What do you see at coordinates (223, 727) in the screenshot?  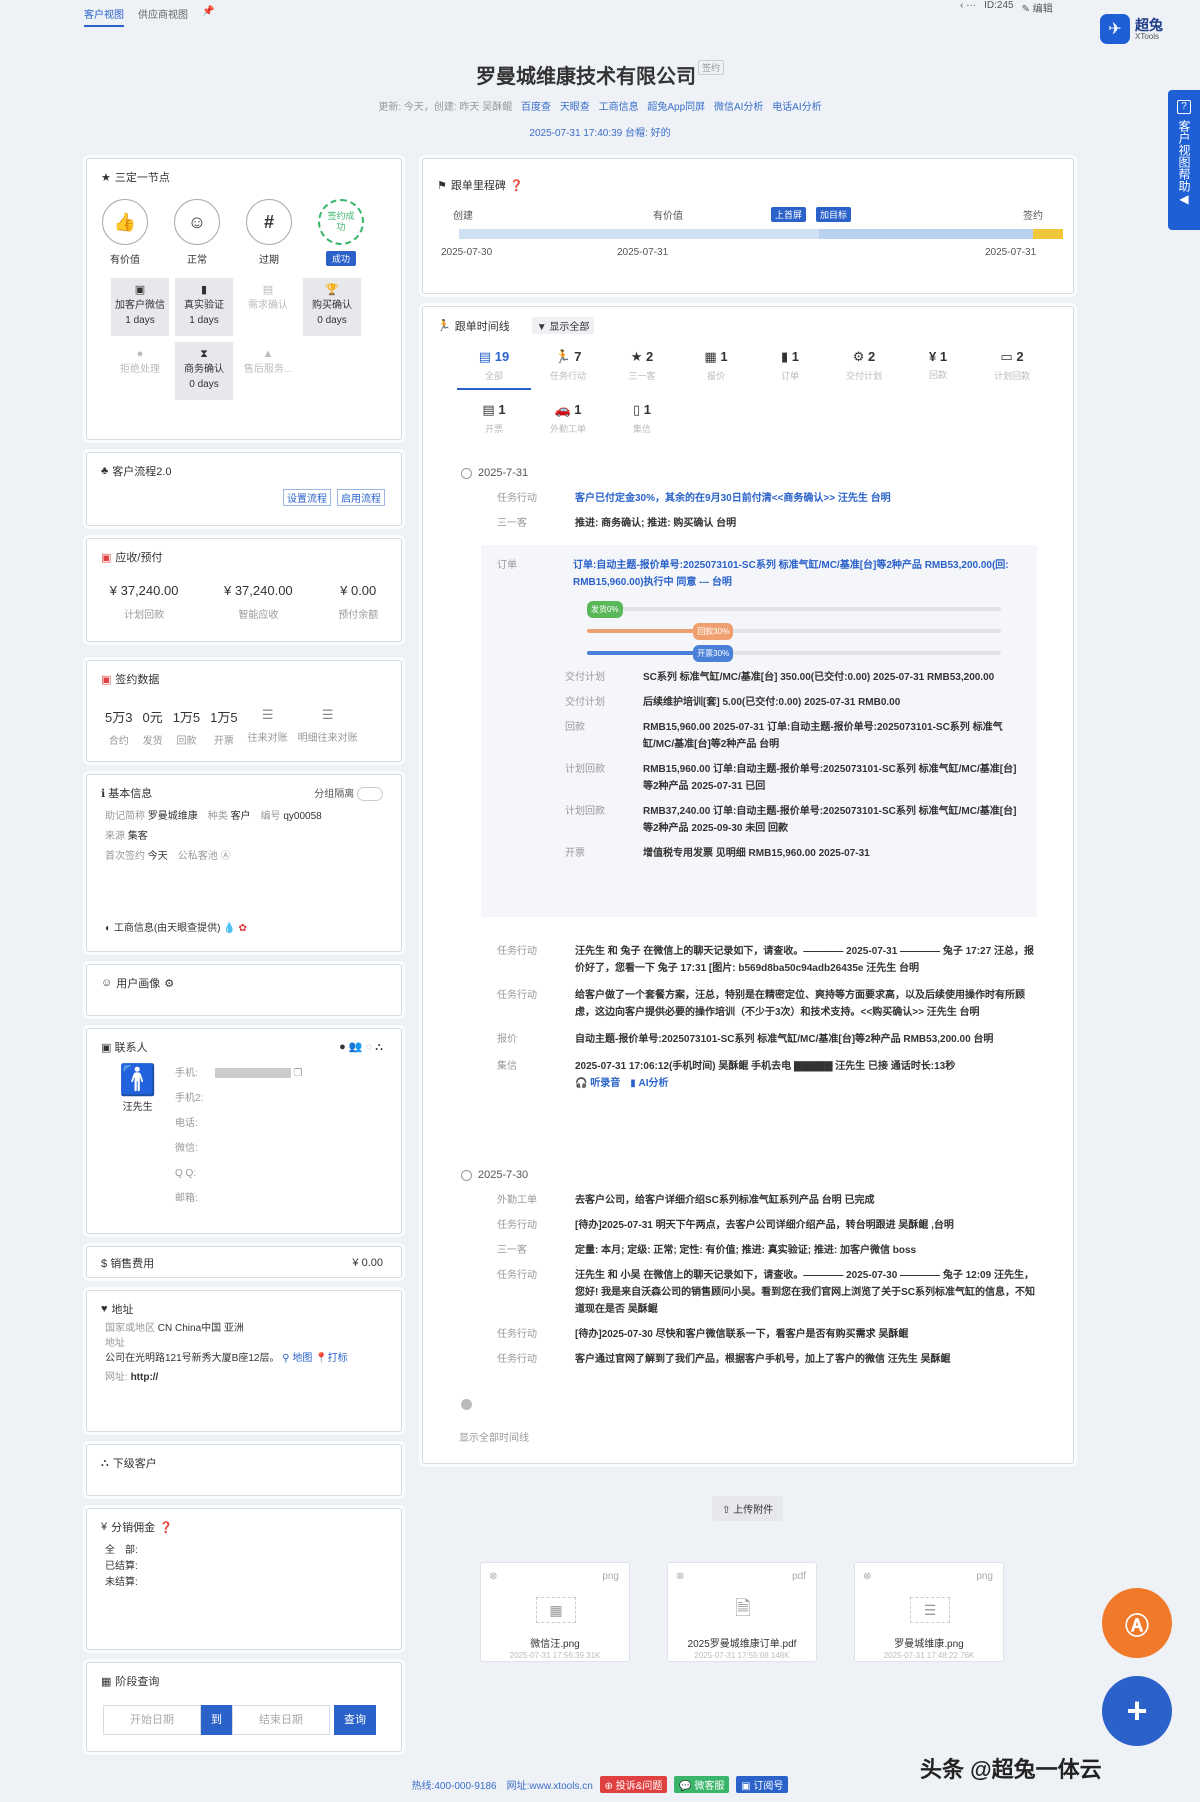 I see `invoice-stat: 1万5 开票` at bounding box center [223, 727].